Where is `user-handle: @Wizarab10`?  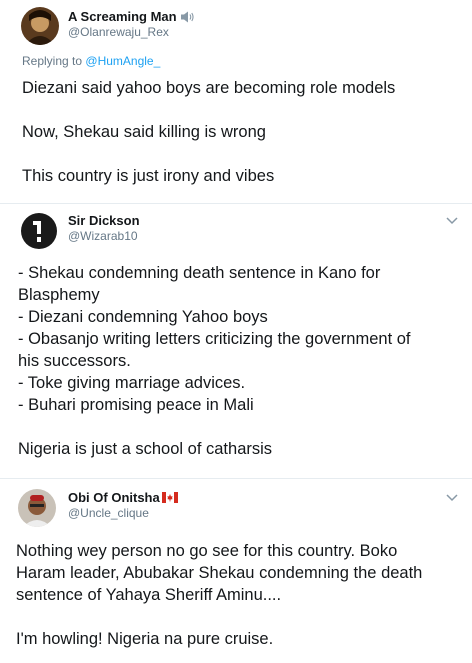
user-handle: @Wizarab10 is located at coordinates (103, 236).